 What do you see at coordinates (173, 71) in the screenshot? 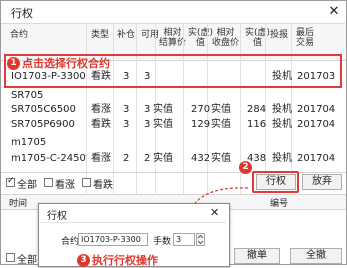
I see `step1-highlight` at bounding box center [173, 71].